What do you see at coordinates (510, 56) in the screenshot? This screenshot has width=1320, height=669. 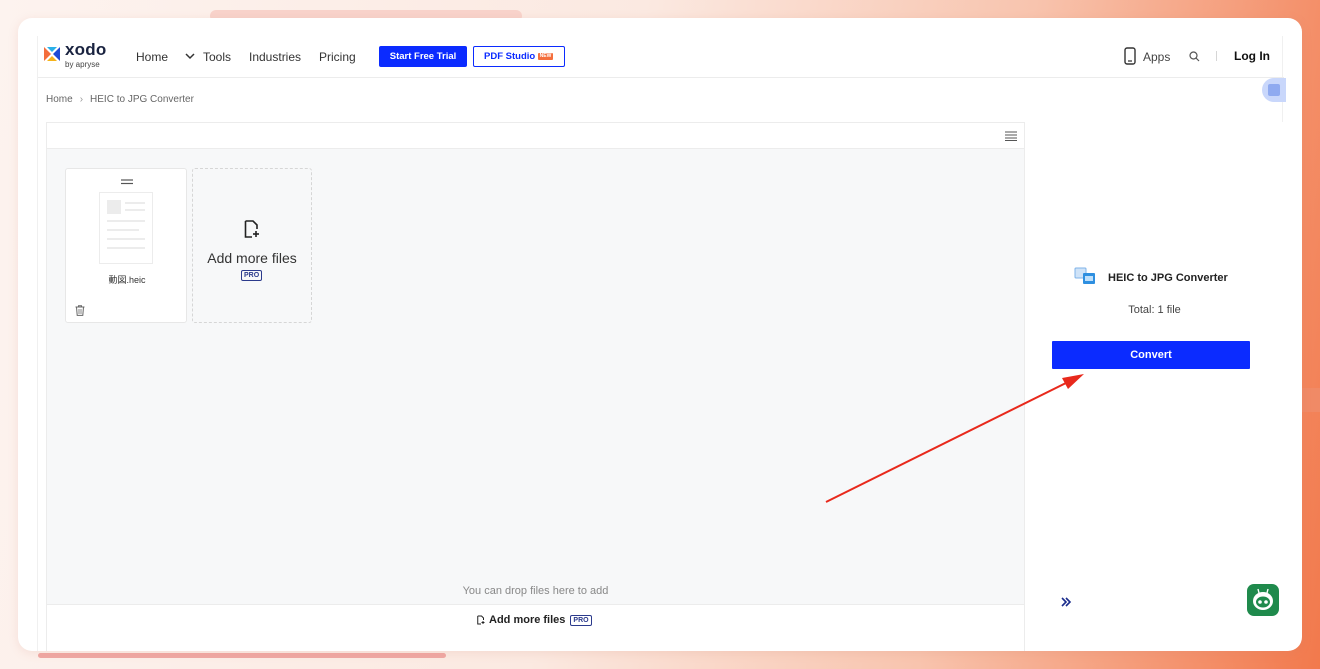 I see `pdf-studio-label: PDF Studio` at bounding box center [510, 56].